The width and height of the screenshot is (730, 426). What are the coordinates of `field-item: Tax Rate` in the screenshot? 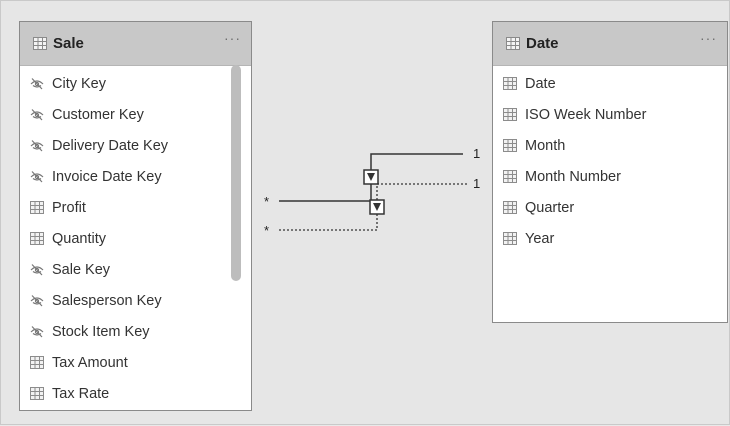 It's located at (135, 393).